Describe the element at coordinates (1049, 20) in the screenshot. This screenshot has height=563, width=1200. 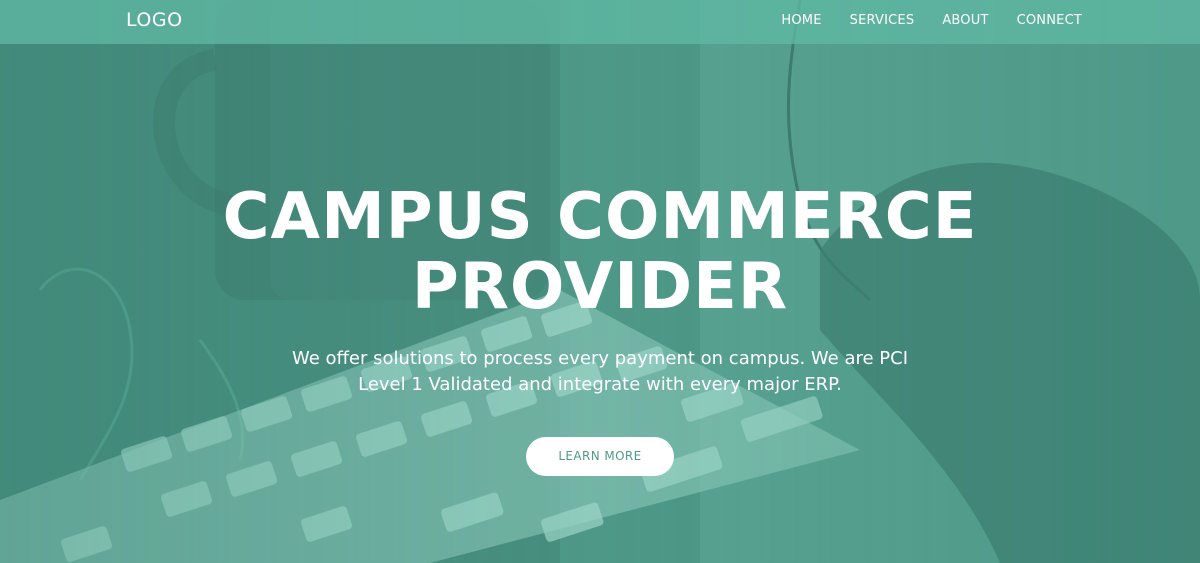
I see `nav-link-connect: CONNECT` at that location.